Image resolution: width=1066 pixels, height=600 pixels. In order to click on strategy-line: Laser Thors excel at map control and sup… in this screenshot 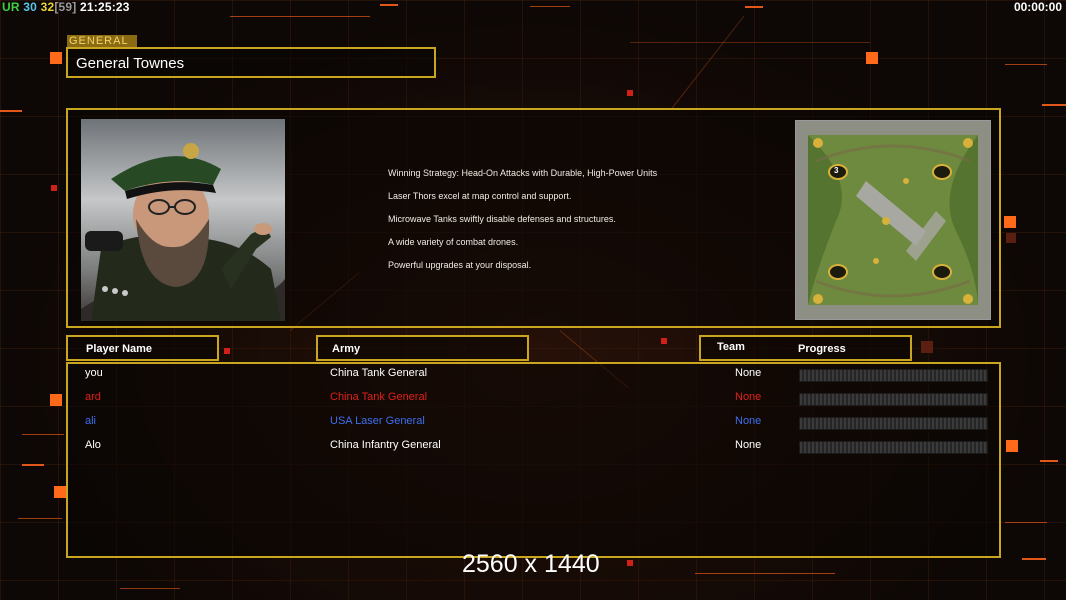, I will do `click(480, 196)`.